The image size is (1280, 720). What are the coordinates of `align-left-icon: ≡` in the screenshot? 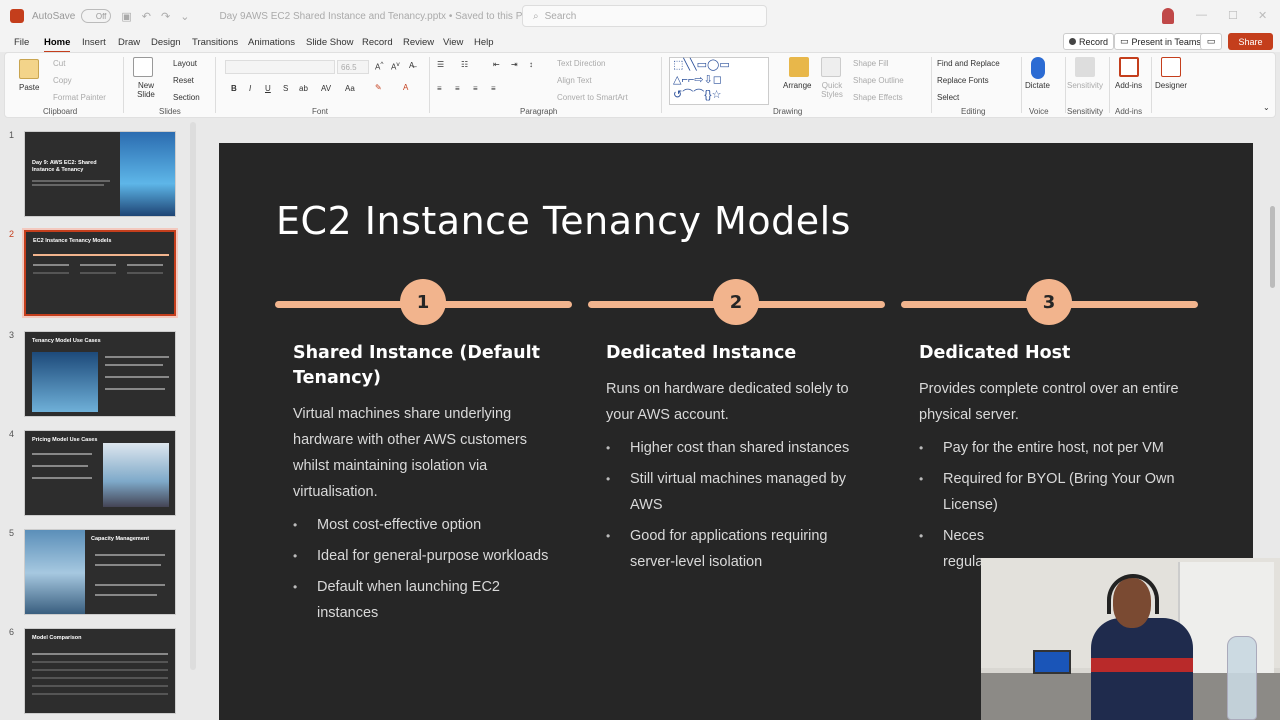 It's located at (439, 88).